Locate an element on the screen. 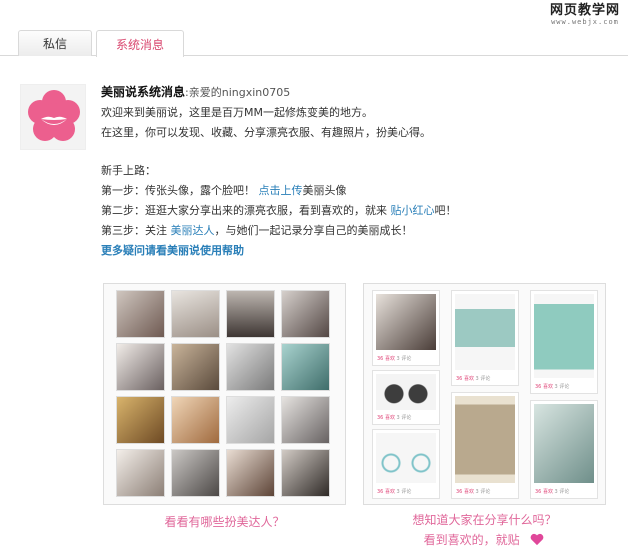 This screenshot has width=628, height=554. newbie-heading: 新手上路： is located at coordinates (128, 170).